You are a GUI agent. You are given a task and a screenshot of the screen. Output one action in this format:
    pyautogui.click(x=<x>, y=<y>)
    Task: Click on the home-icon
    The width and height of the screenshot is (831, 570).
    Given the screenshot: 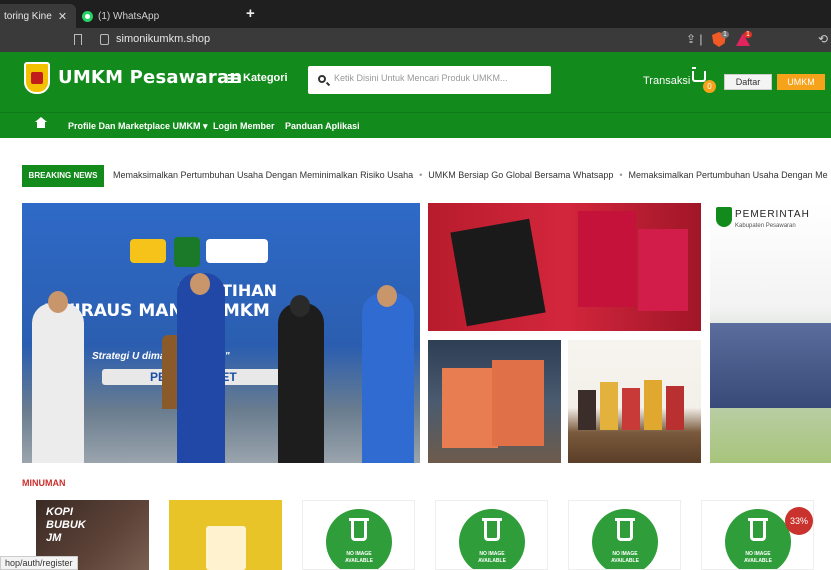 What is the action you would take?
    pyautogui.click(x=41, y=123)
    